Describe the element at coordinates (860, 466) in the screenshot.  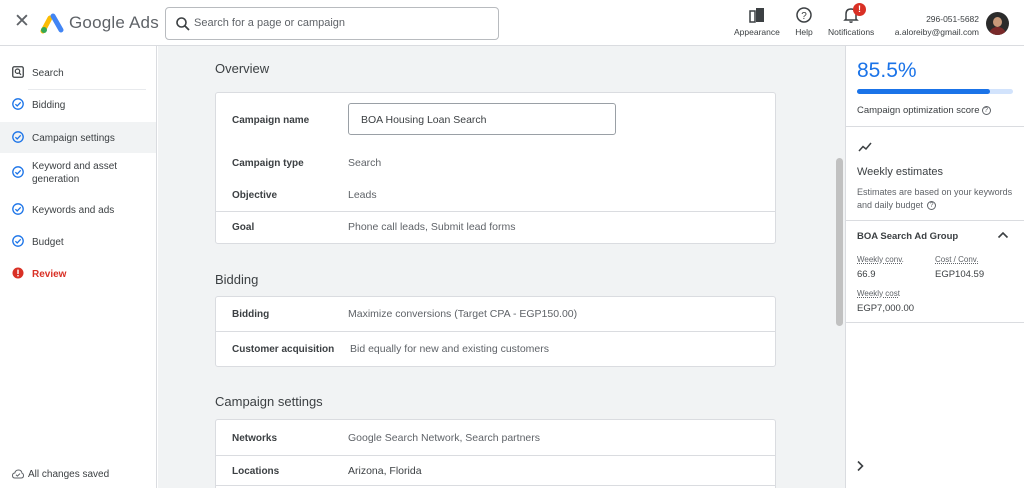
I see `chevron-right-icon` at that location.